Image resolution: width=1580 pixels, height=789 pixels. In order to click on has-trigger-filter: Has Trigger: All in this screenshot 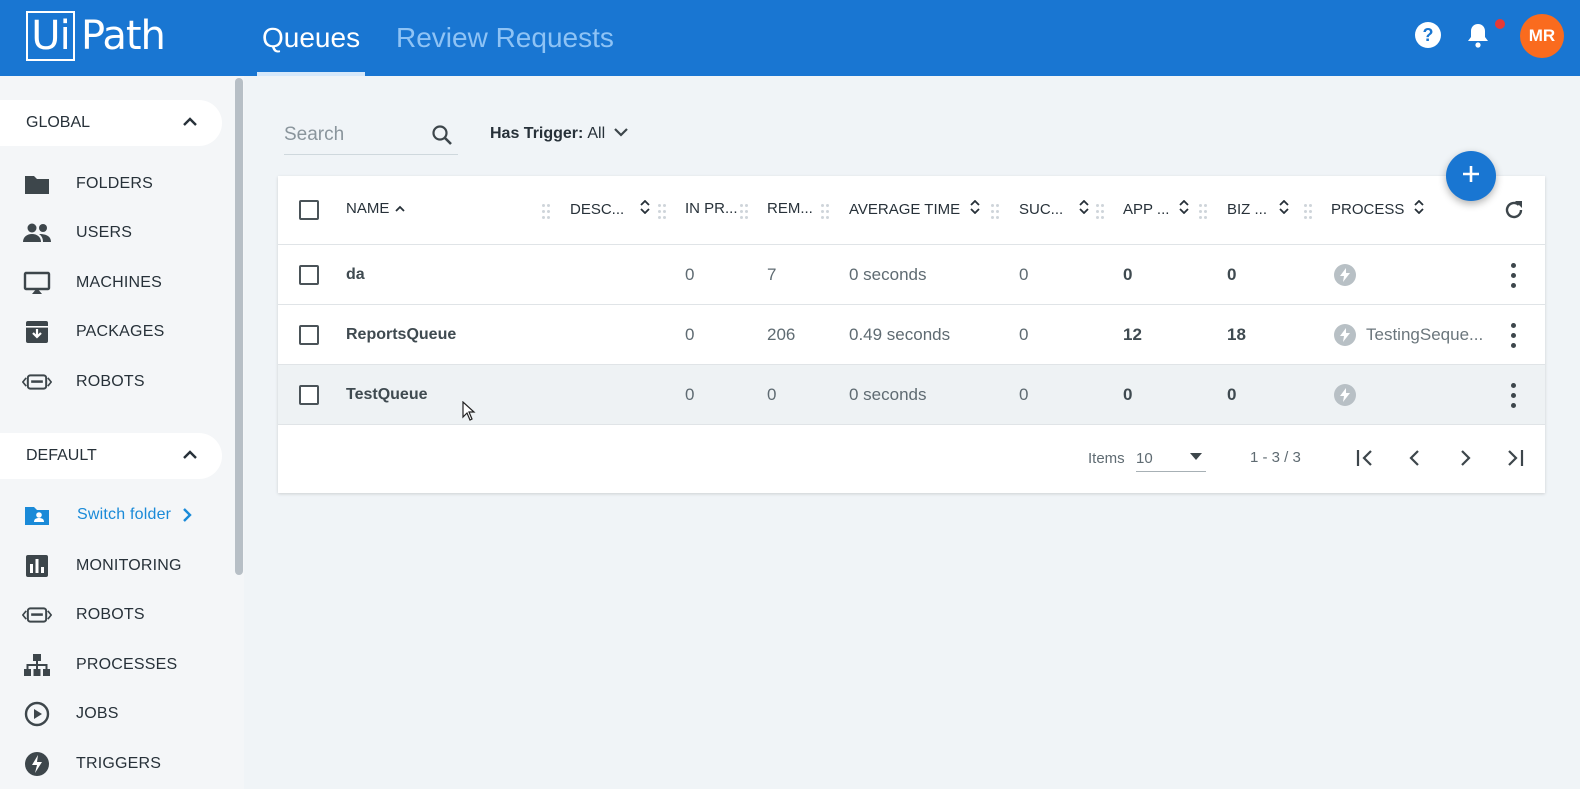, I will do `click(559, 134)`.